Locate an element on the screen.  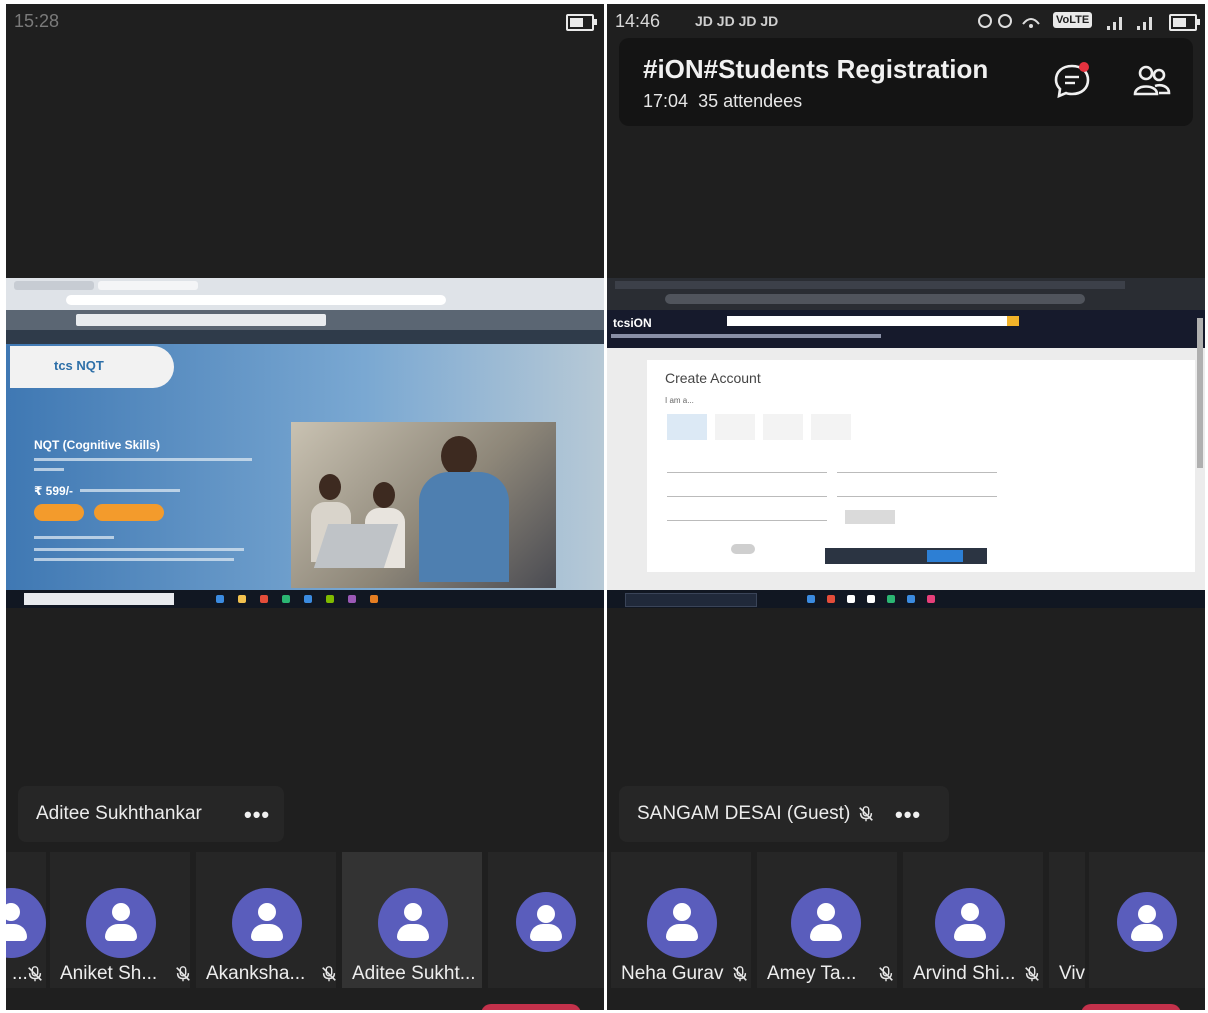
presenter-name: SANGAM DESAI (Guest) is located at coordinates (744, 813).